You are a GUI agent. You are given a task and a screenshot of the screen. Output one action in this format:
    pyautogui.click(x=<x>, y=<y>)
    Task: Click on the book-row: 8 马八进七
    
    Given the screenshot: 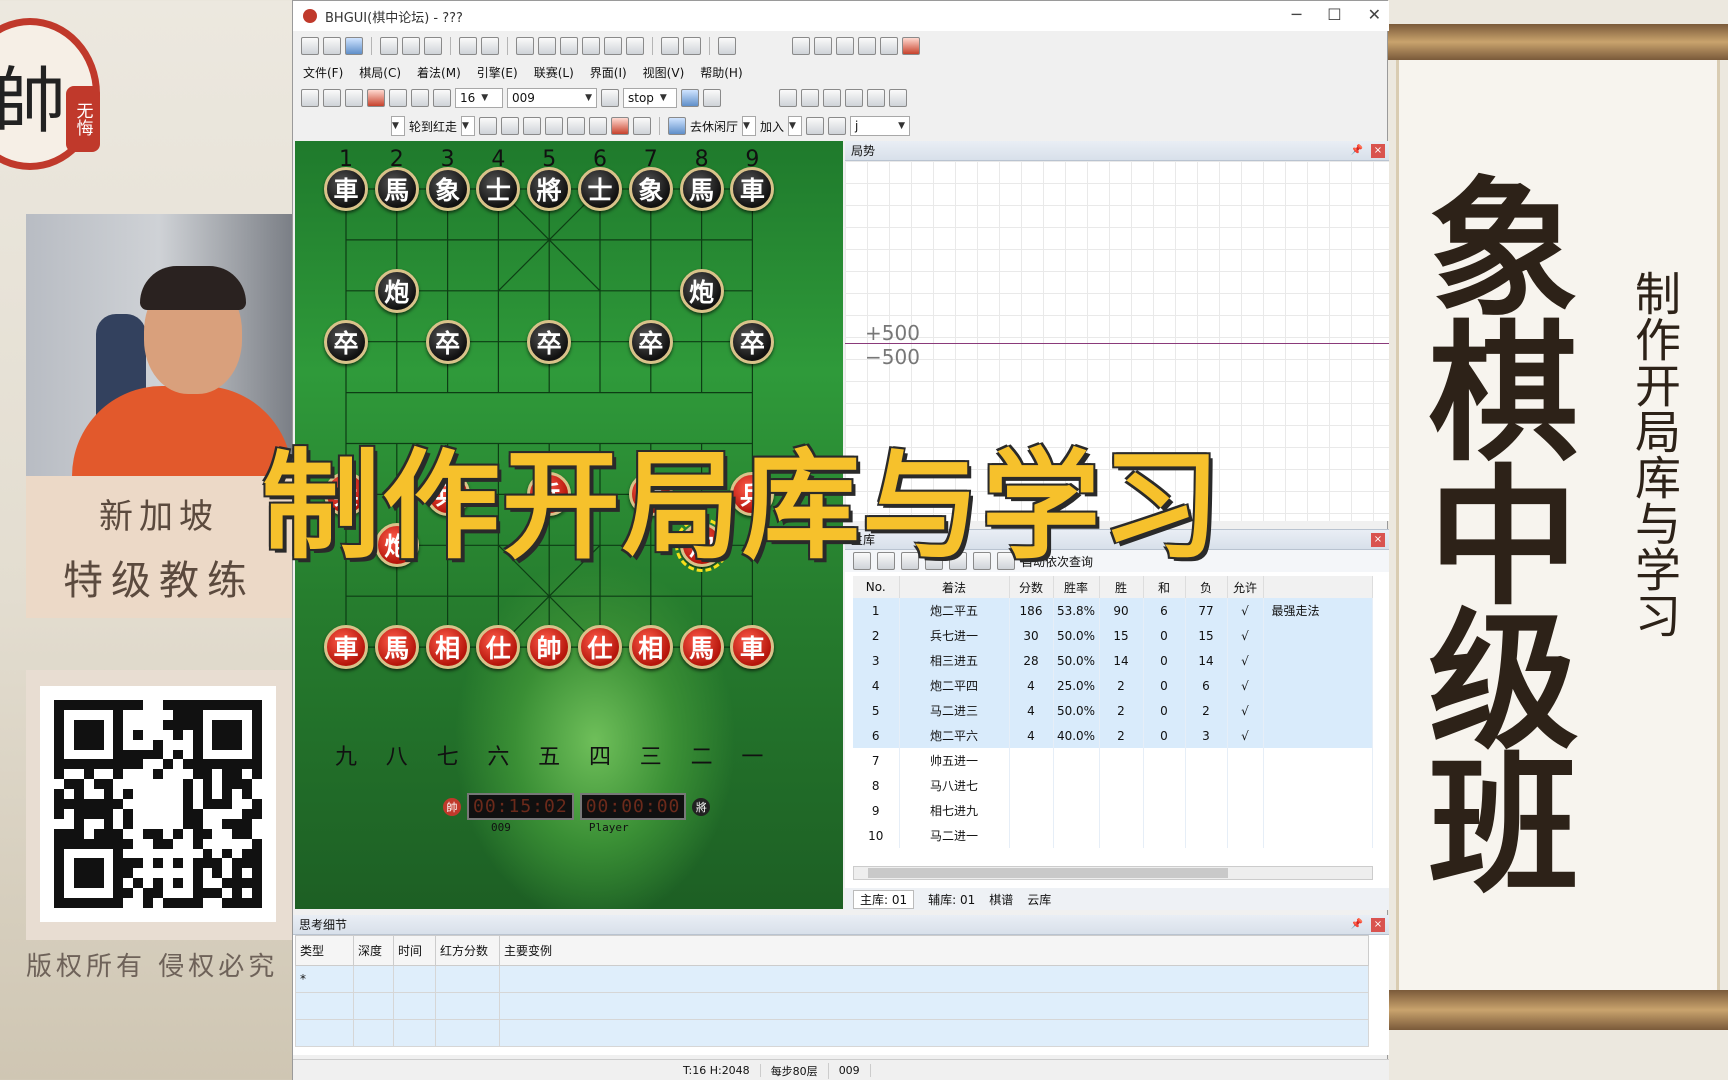 What is the action you would take?
    pyautogui.click(x=1113, y=785)
    